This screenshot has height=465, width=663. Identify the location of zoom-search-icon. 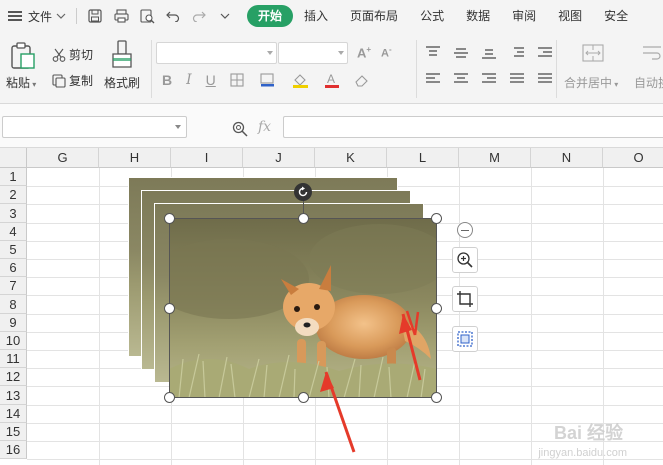
(240, 129).